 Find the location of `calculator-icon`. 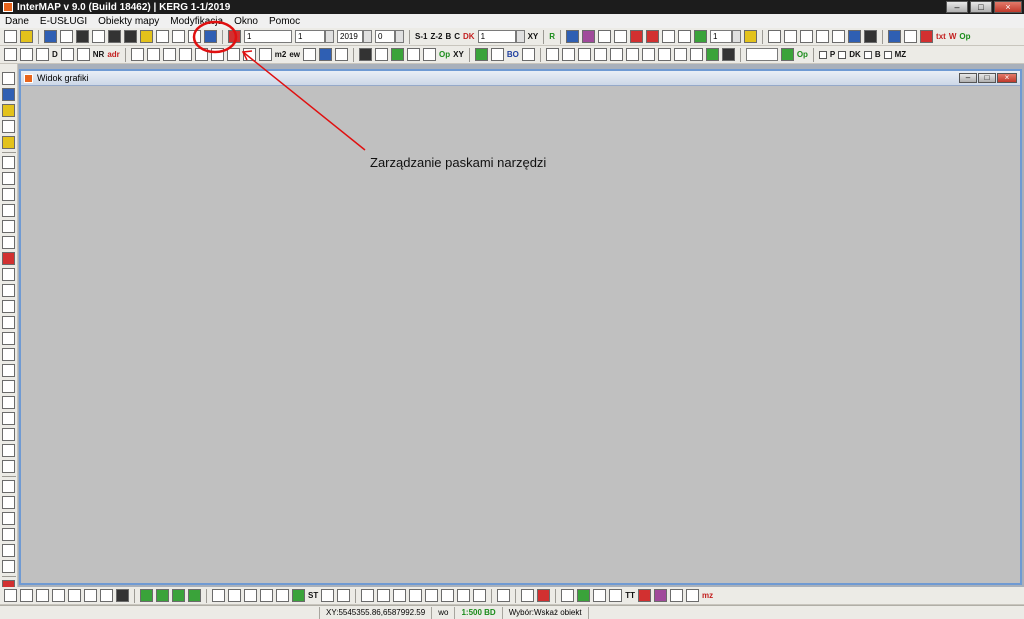

calculator-icon is located at coordinates (169, 54).